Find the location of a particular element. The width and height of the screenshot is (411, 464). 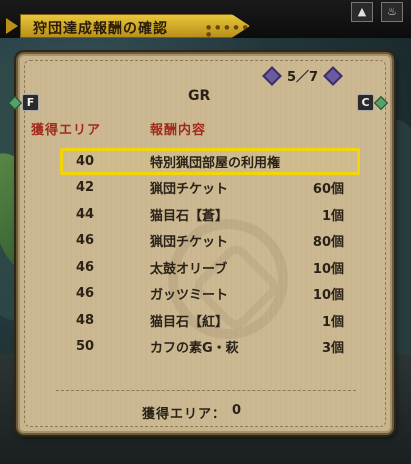

page-number: 5／7 is located at coordinates (303, 77).